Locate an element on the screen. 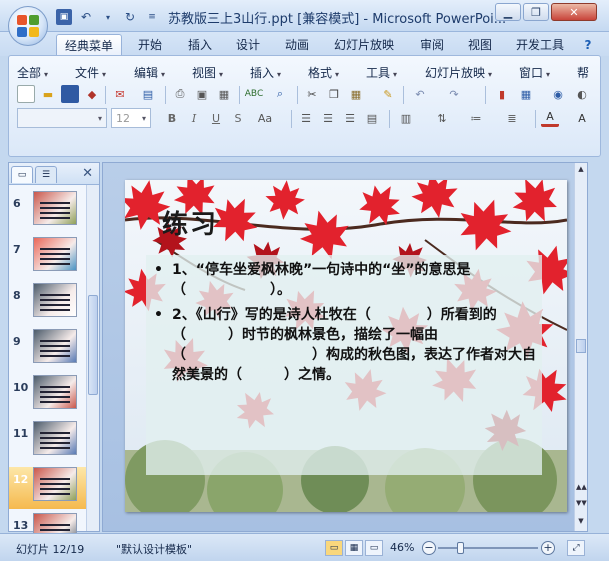  customize-toolbar-icon: ≡ is located at coordinates (152, 17).